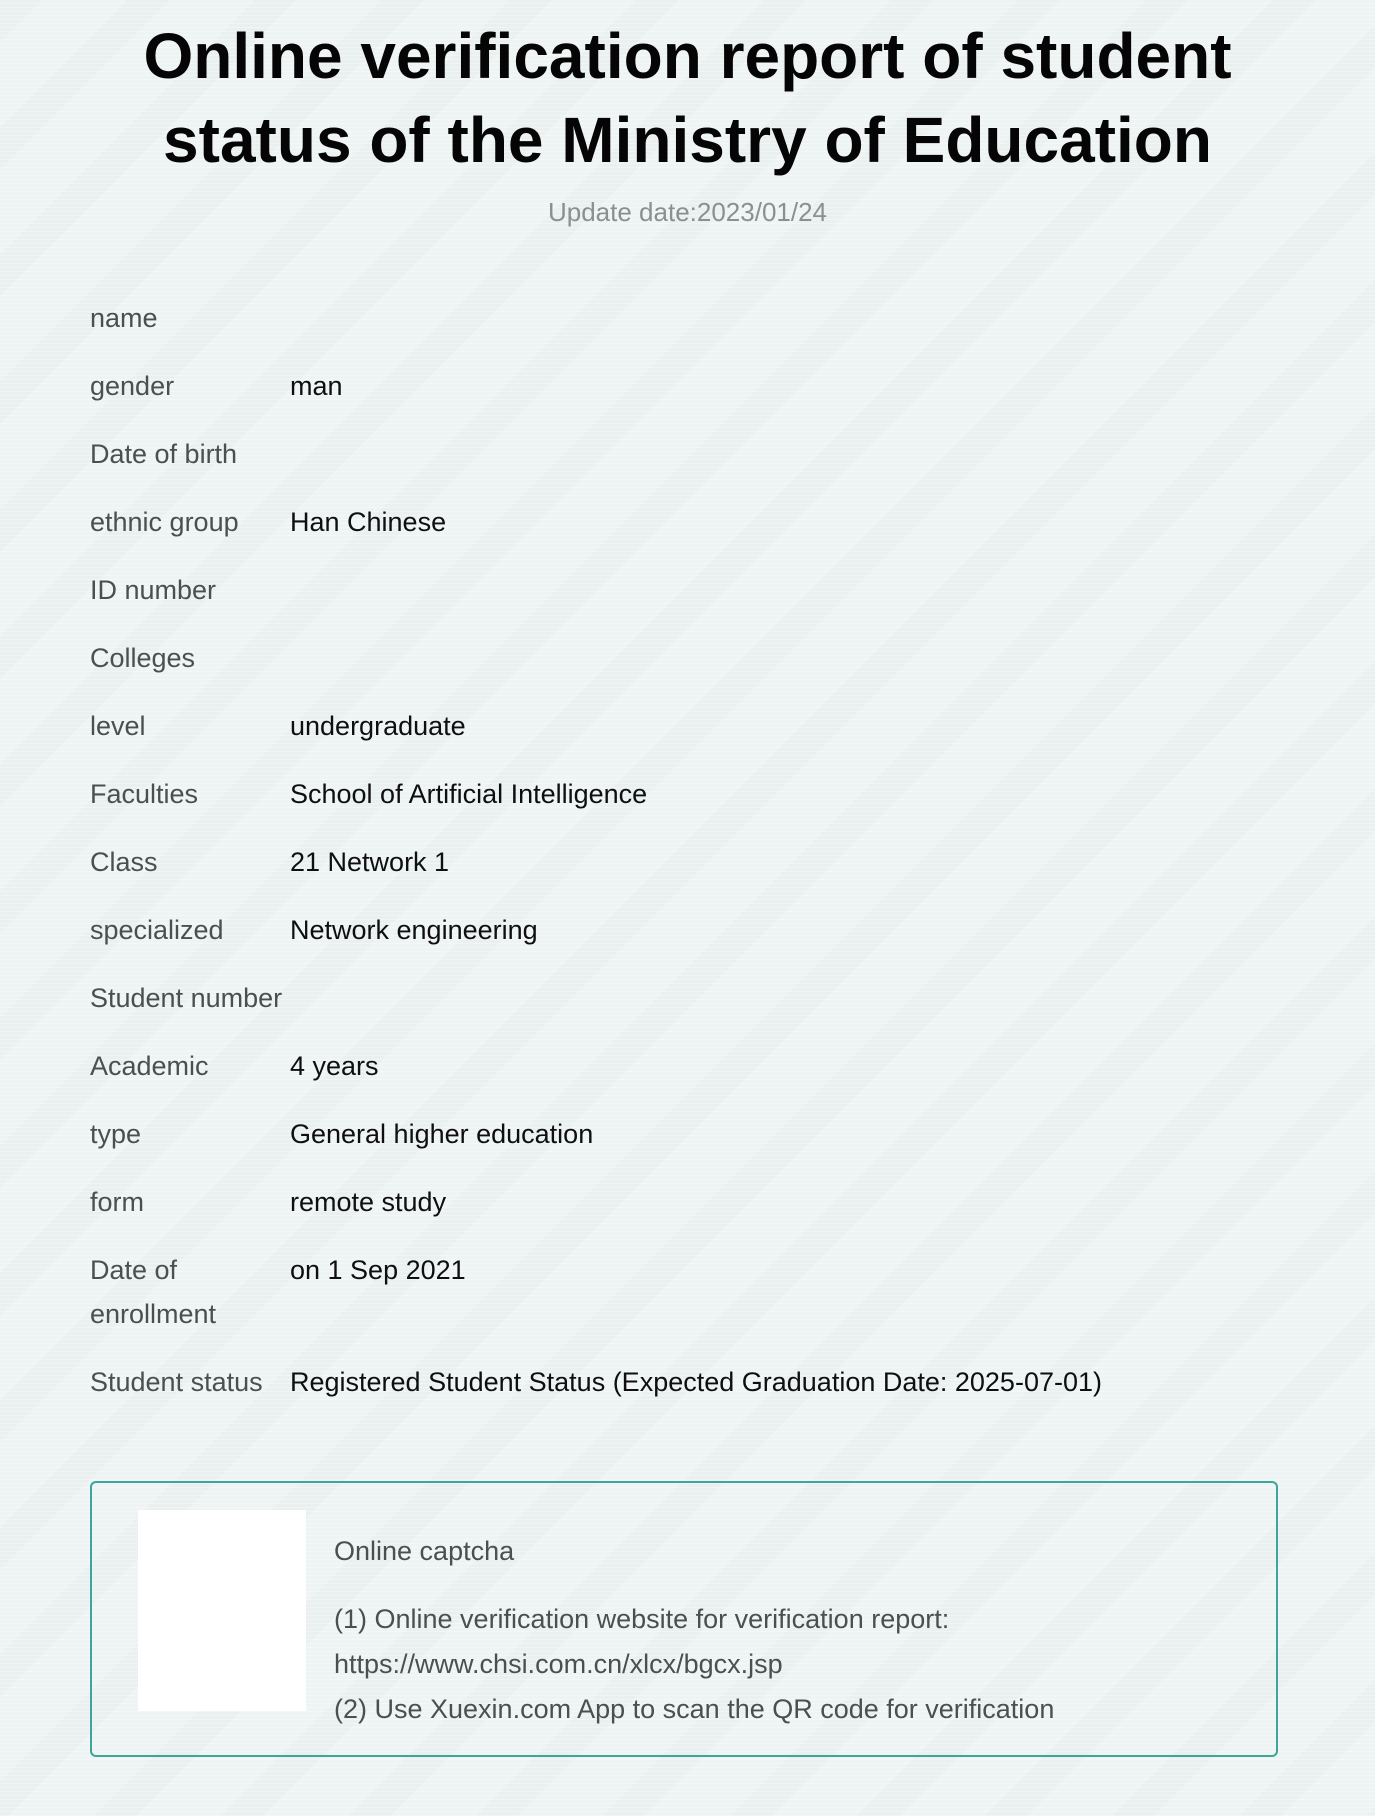  What do you see at coordinates (690, 942) in the screenshot?
I see `field-specialized: specialized Network engineering` at bounding box center [690, 942].